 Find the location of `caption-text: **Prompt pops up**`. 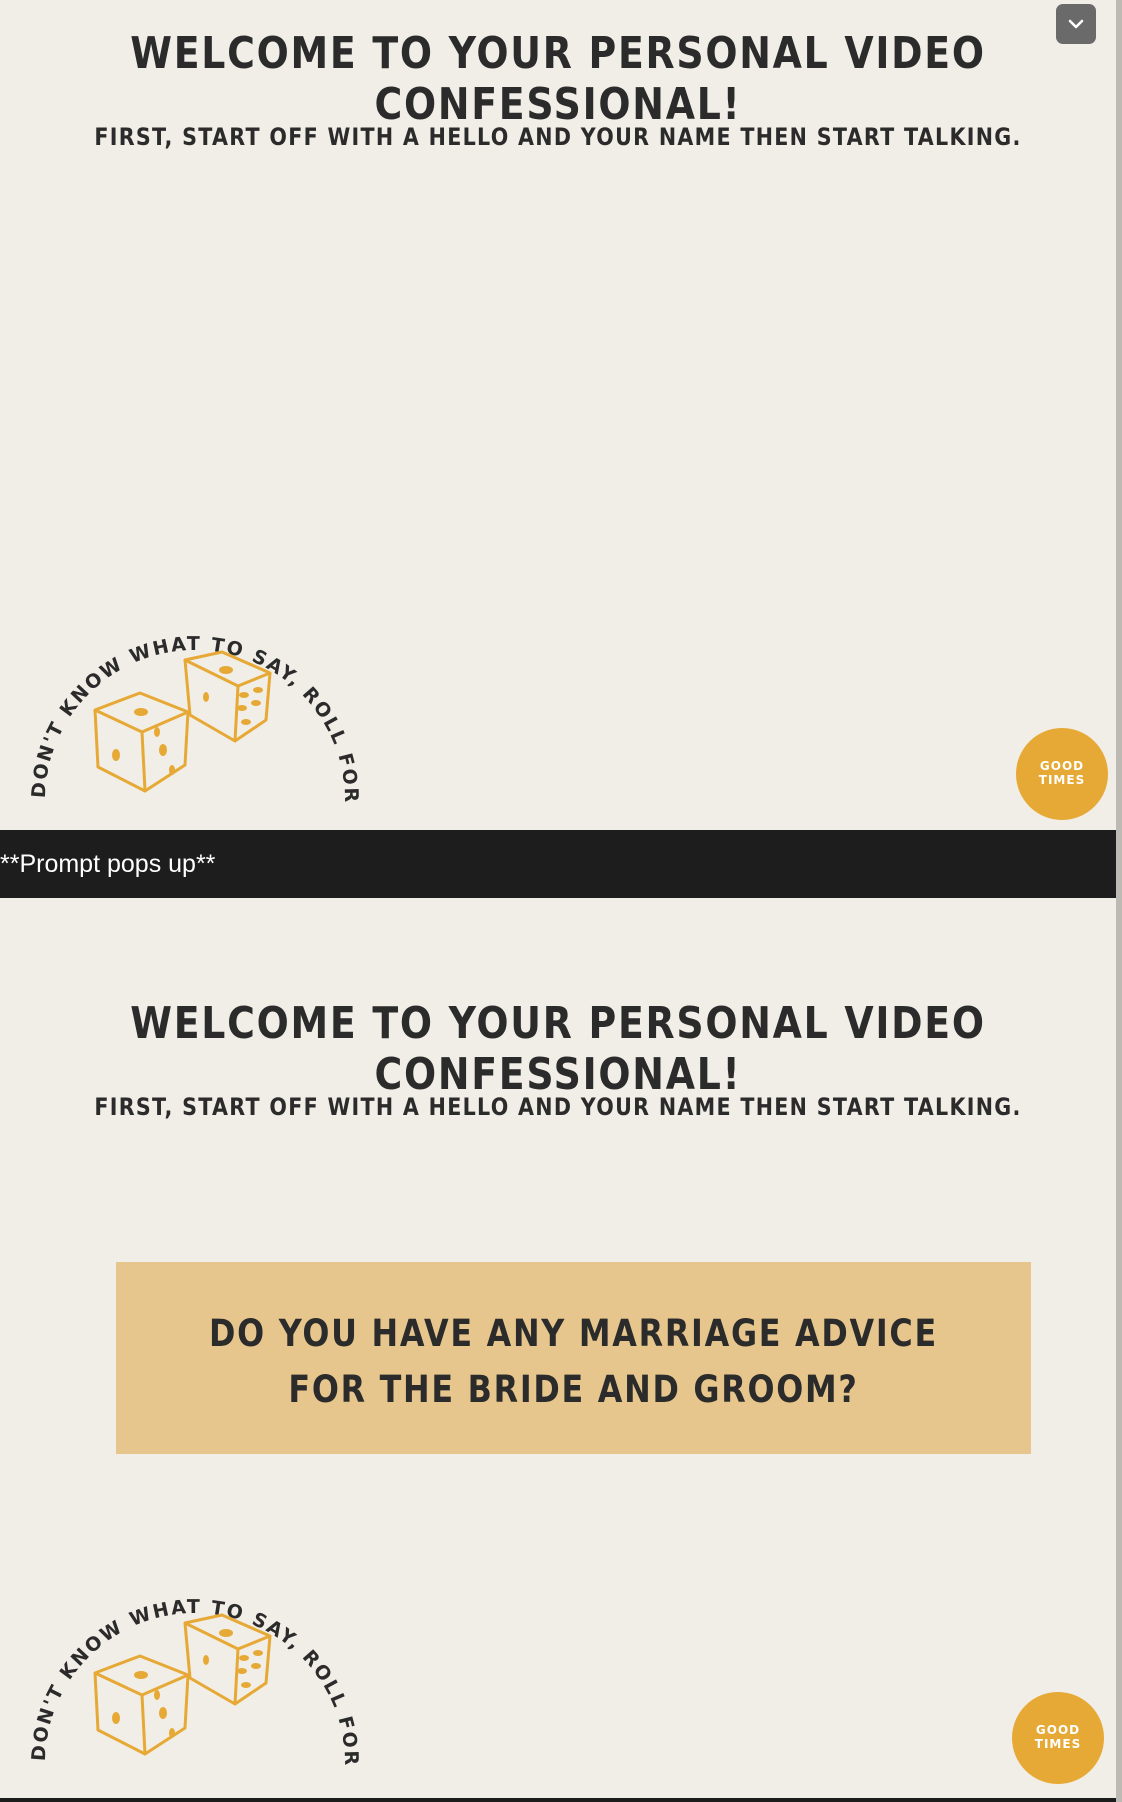

caption-text: **Prompt pops up** is located at coordinates (108, 864).